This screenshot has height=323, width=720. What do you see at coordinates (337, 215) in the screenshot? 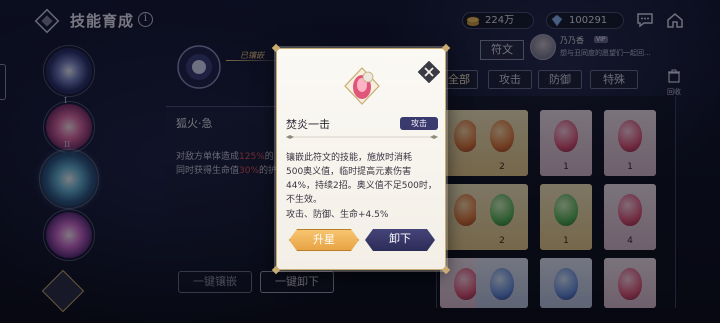
I see `rune-stats: 攻击、防御、生命+4.5%` at bounding box center [337, 215].